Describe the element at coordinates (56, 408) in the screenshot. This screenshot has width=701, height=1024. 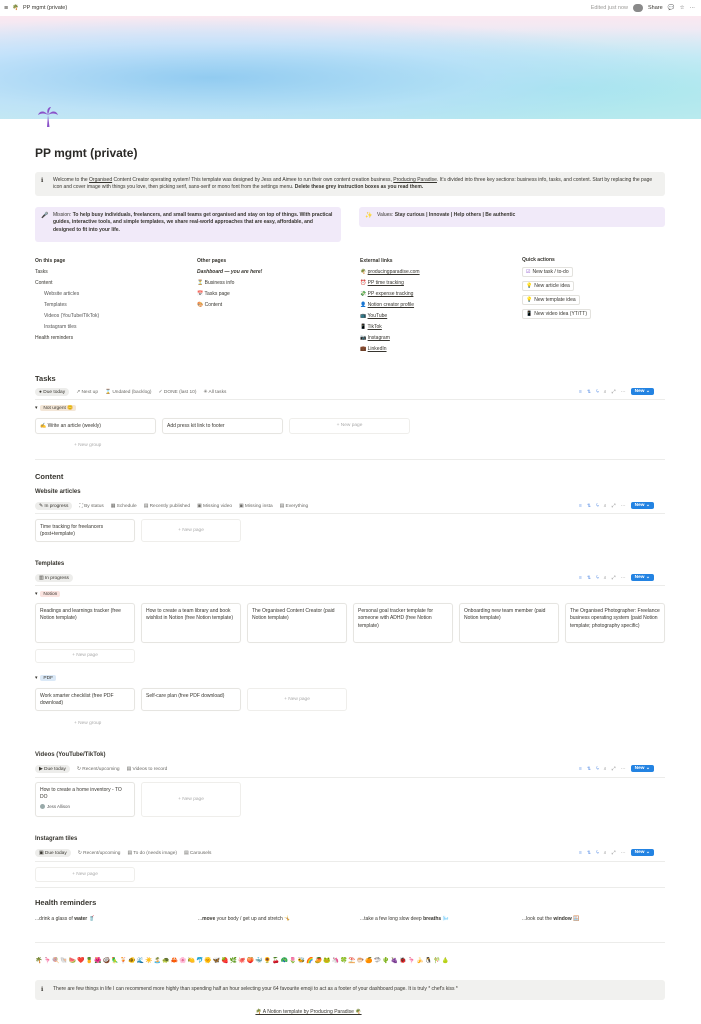
I see `group-not-urgent: ▾ Not urgent 😊` at that location.